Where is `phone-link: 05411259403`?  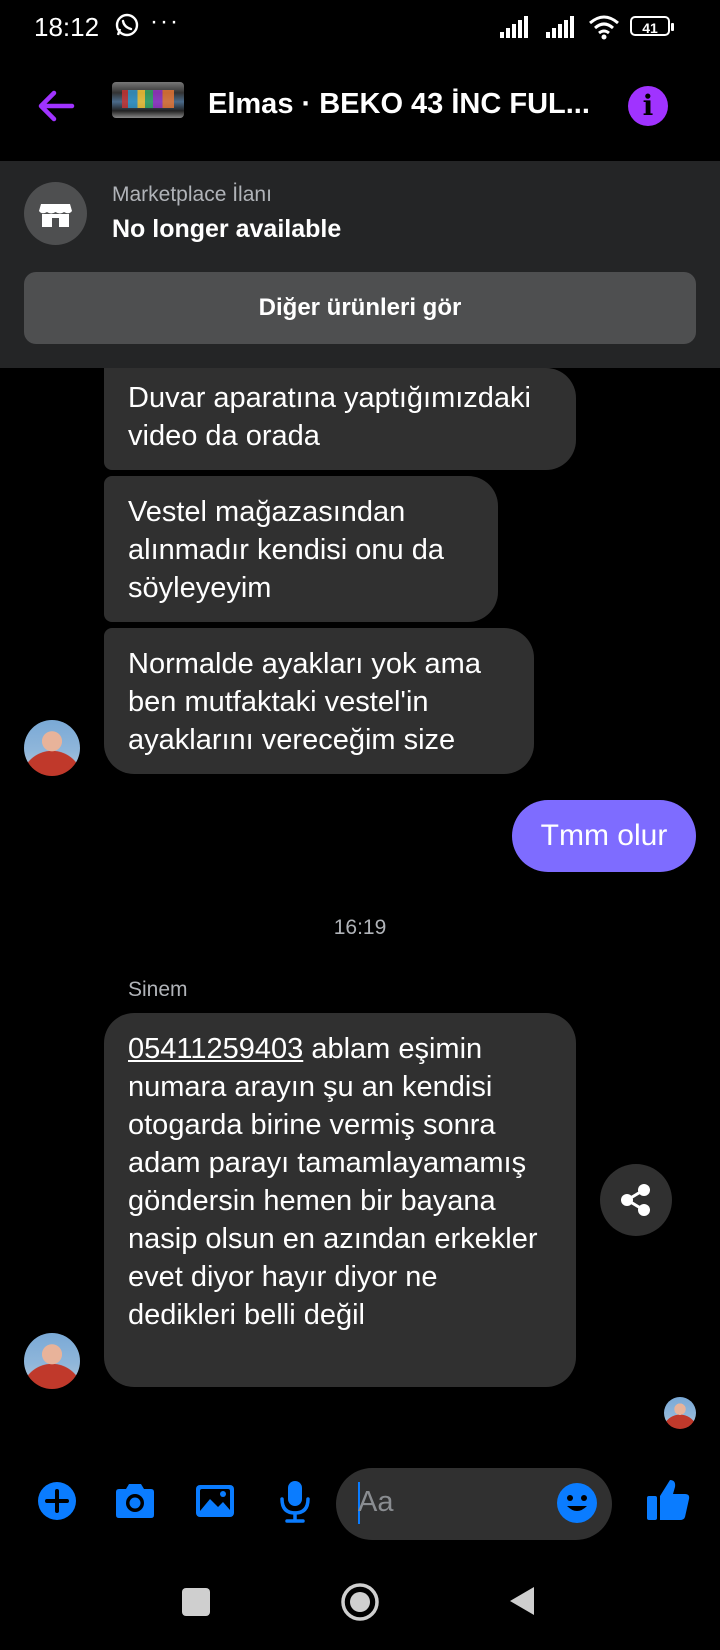 phone-link: 05411259403 is located at coordinates (215, 1049).